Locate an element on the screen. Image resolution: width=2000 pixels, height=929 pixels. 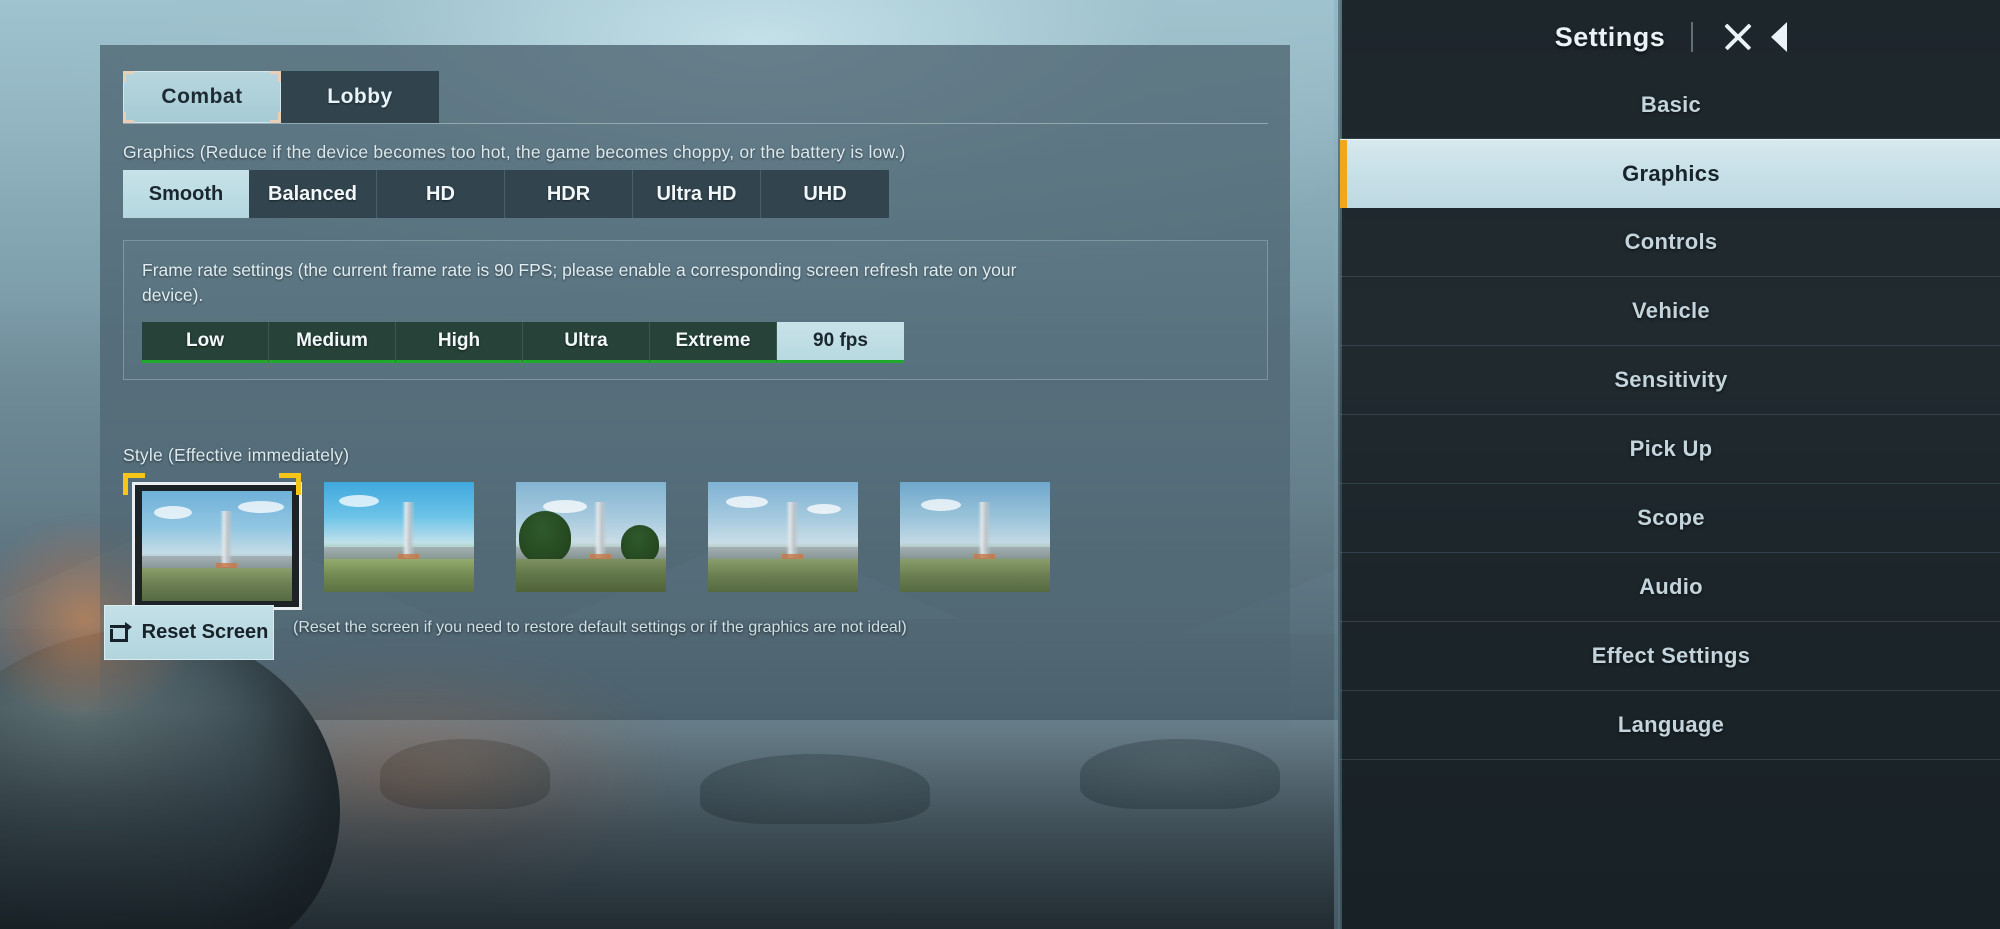
graphics-quality-options: Smooth Balanced HD HDR Ultra HD UHD is located at coordinates (506, 194).